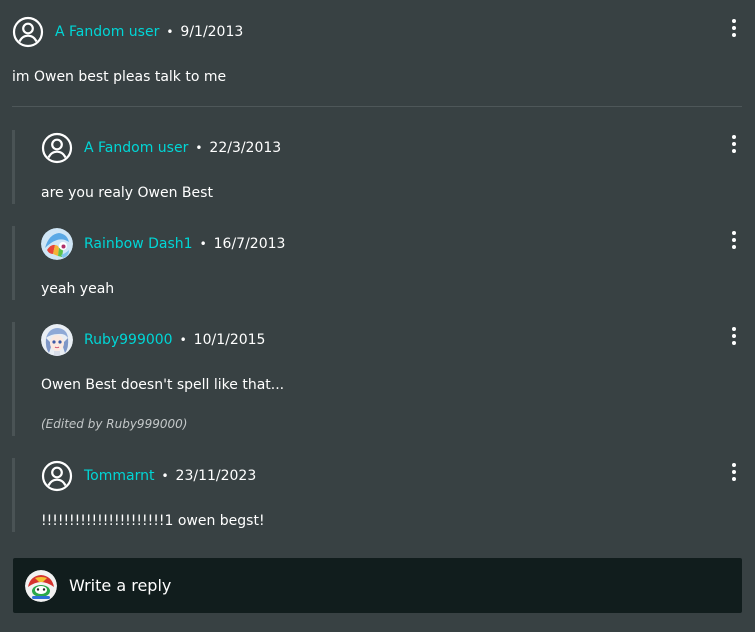  Describe the element at coordinates (120, 585) in the screenshot. I see `reply-placeholder: Write a reply` at that location.